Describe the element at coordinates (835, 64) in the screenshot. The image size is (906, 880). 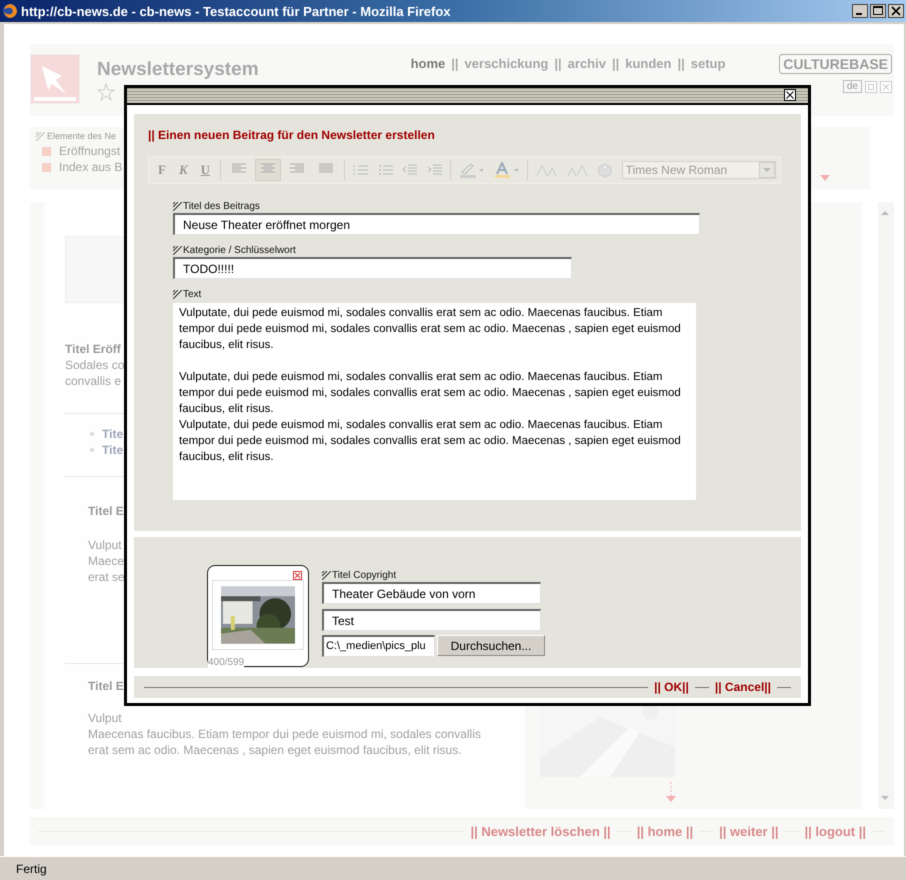
I see `brand-logo: CULTUREBASE` at that location.